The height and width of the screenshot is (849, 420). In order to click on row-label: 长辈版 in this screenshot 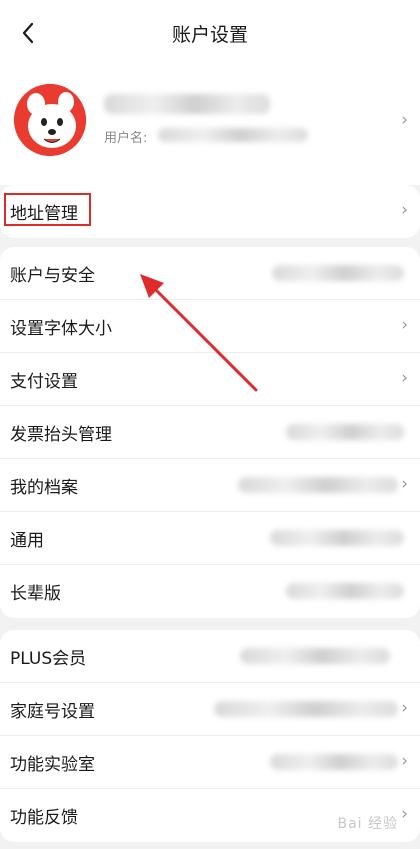, I will do `click(35, 594)`.